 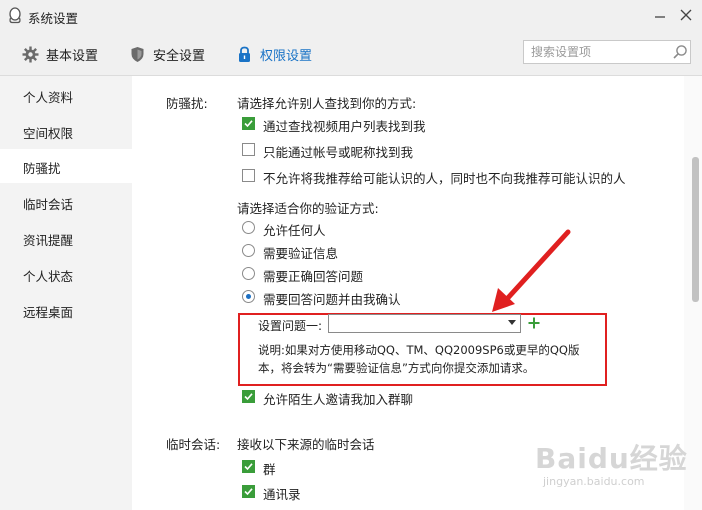 What do you see at coordinates (248, 273) in the screenshot?
I see `radio-require-correct-answer` at bounding box center [248, 273].